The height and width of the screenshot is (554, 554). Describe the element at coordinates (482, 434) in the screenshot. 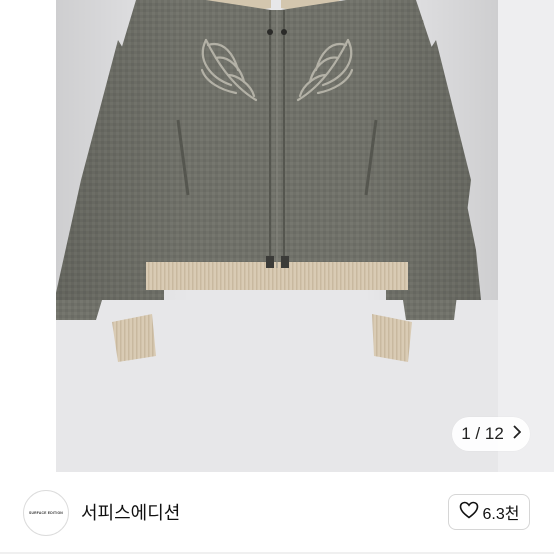

I see `counter-text: 1 / 12` at that location.